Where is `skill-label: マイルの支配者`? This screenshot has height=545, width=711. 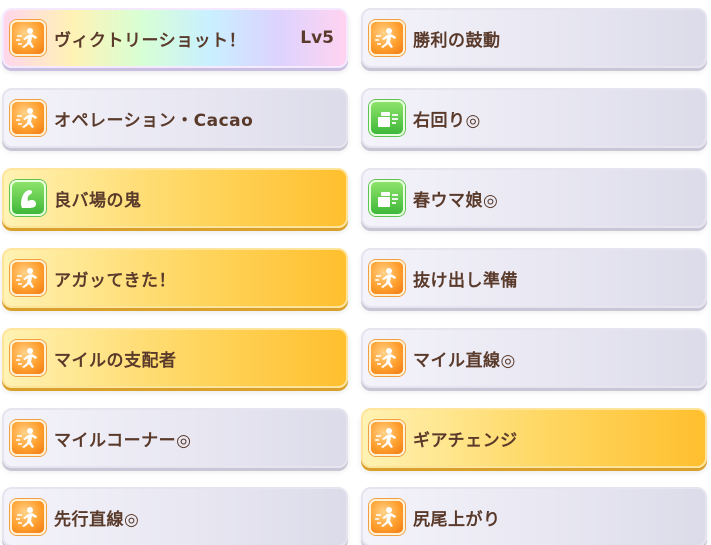 skill-label: マイルの支配者 is located at coordinates (115, 360).